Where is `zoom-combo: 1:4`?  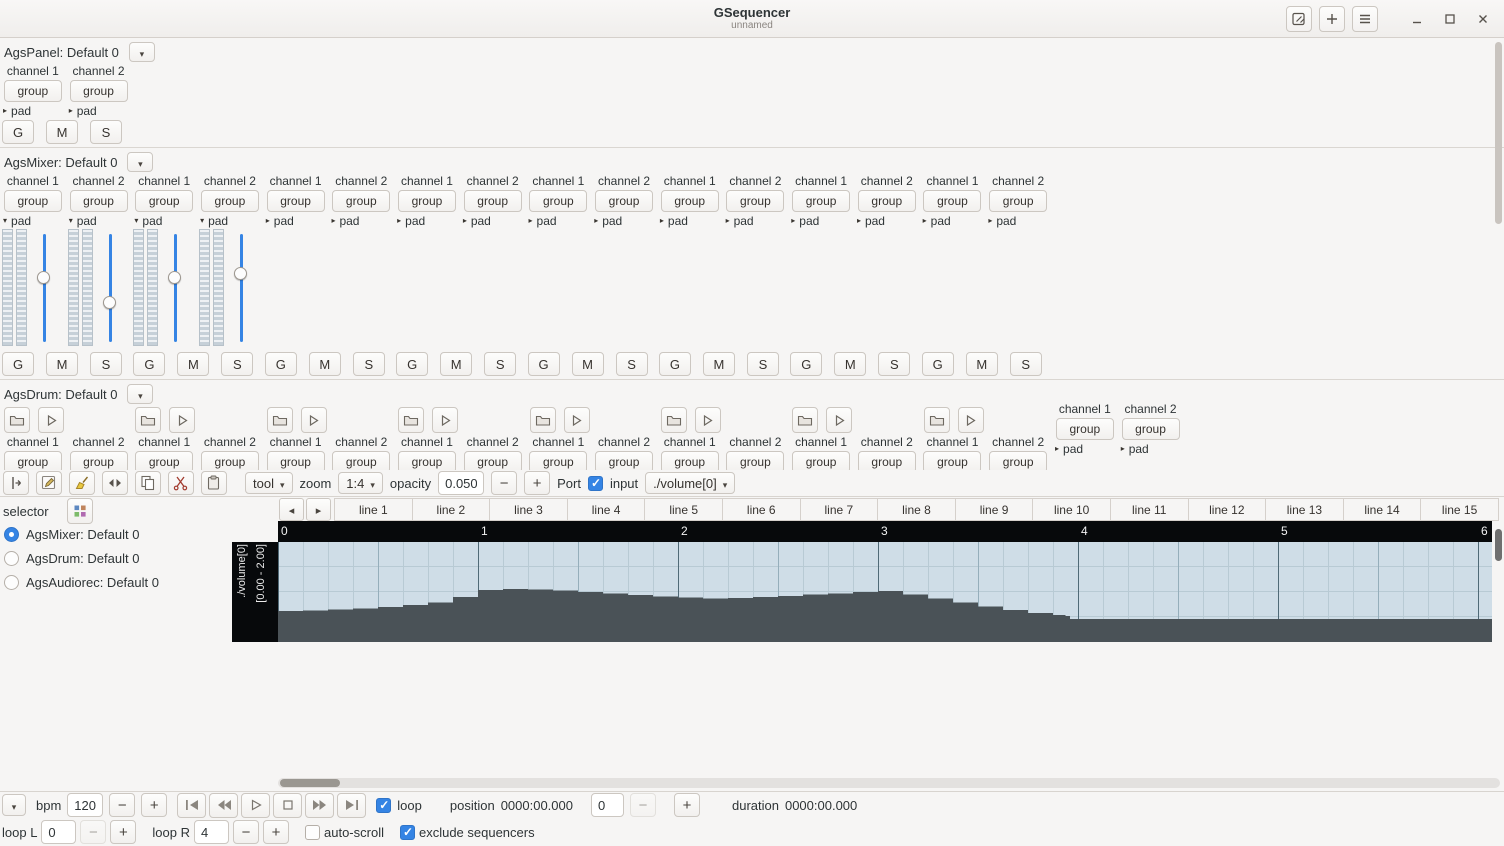
zoom-combo: 1:4 is located at coordinates (360, 483).